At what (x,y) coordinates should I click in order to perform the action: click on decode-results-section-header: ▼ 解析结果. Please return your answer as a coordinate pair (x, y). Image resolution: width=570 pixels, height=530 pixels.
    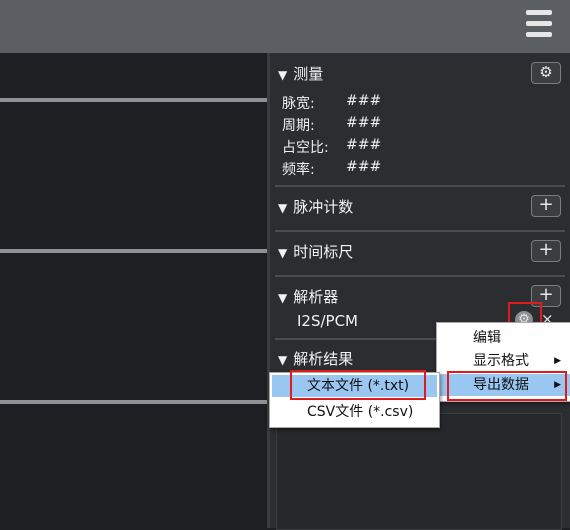
    Looking at the image, I should click on (315, 358).